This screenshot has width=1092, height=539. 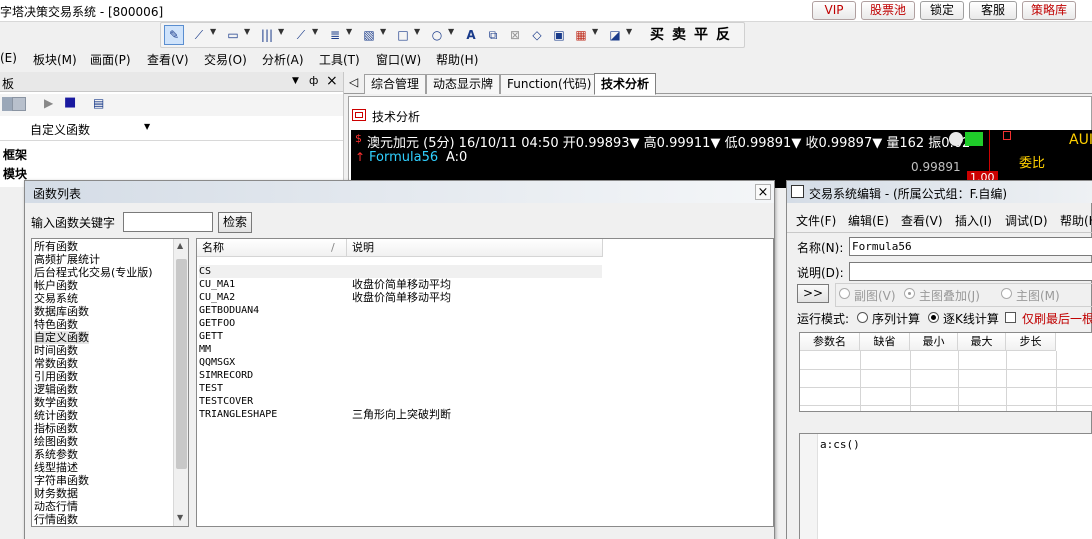 What do you see at coordinates (274, 401) in the screenshot?
I see `table-row: TESTCOVER` at bounding box center [274, 401].